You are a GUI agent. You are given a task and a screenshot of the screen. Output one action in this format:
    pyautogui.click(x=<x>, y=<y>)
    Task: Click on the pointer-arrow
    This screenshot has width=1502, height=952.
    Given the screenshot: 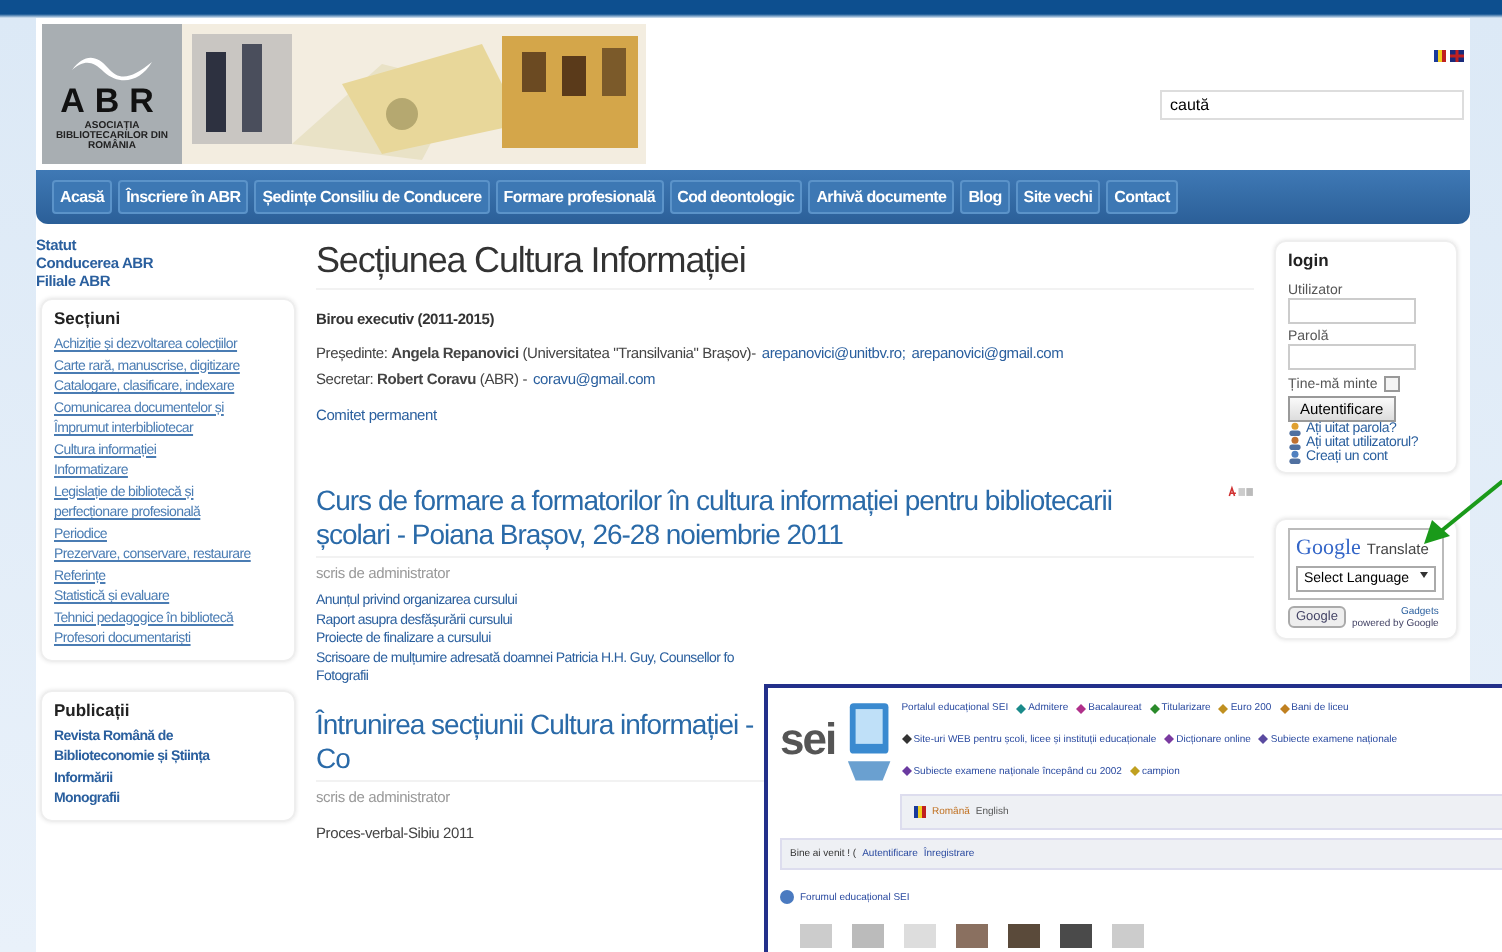 What is the action you would take?
    pyautogui.click(x=1463, y=512)
    